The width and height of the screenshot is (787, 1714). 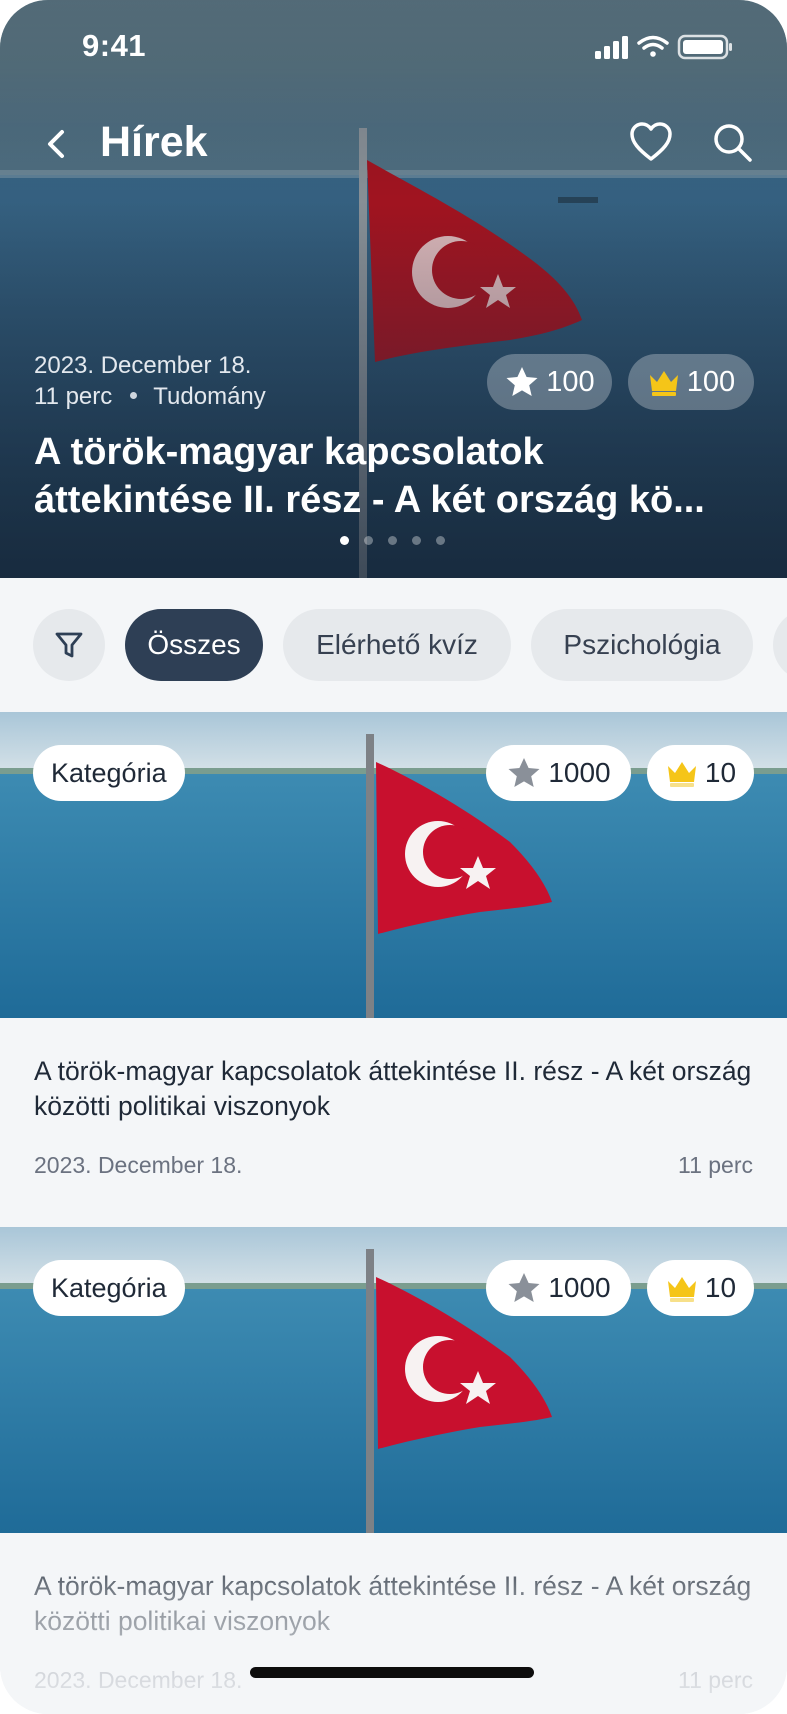 I want to click on hero-stars-value: 100, so click(x=570, y=381).